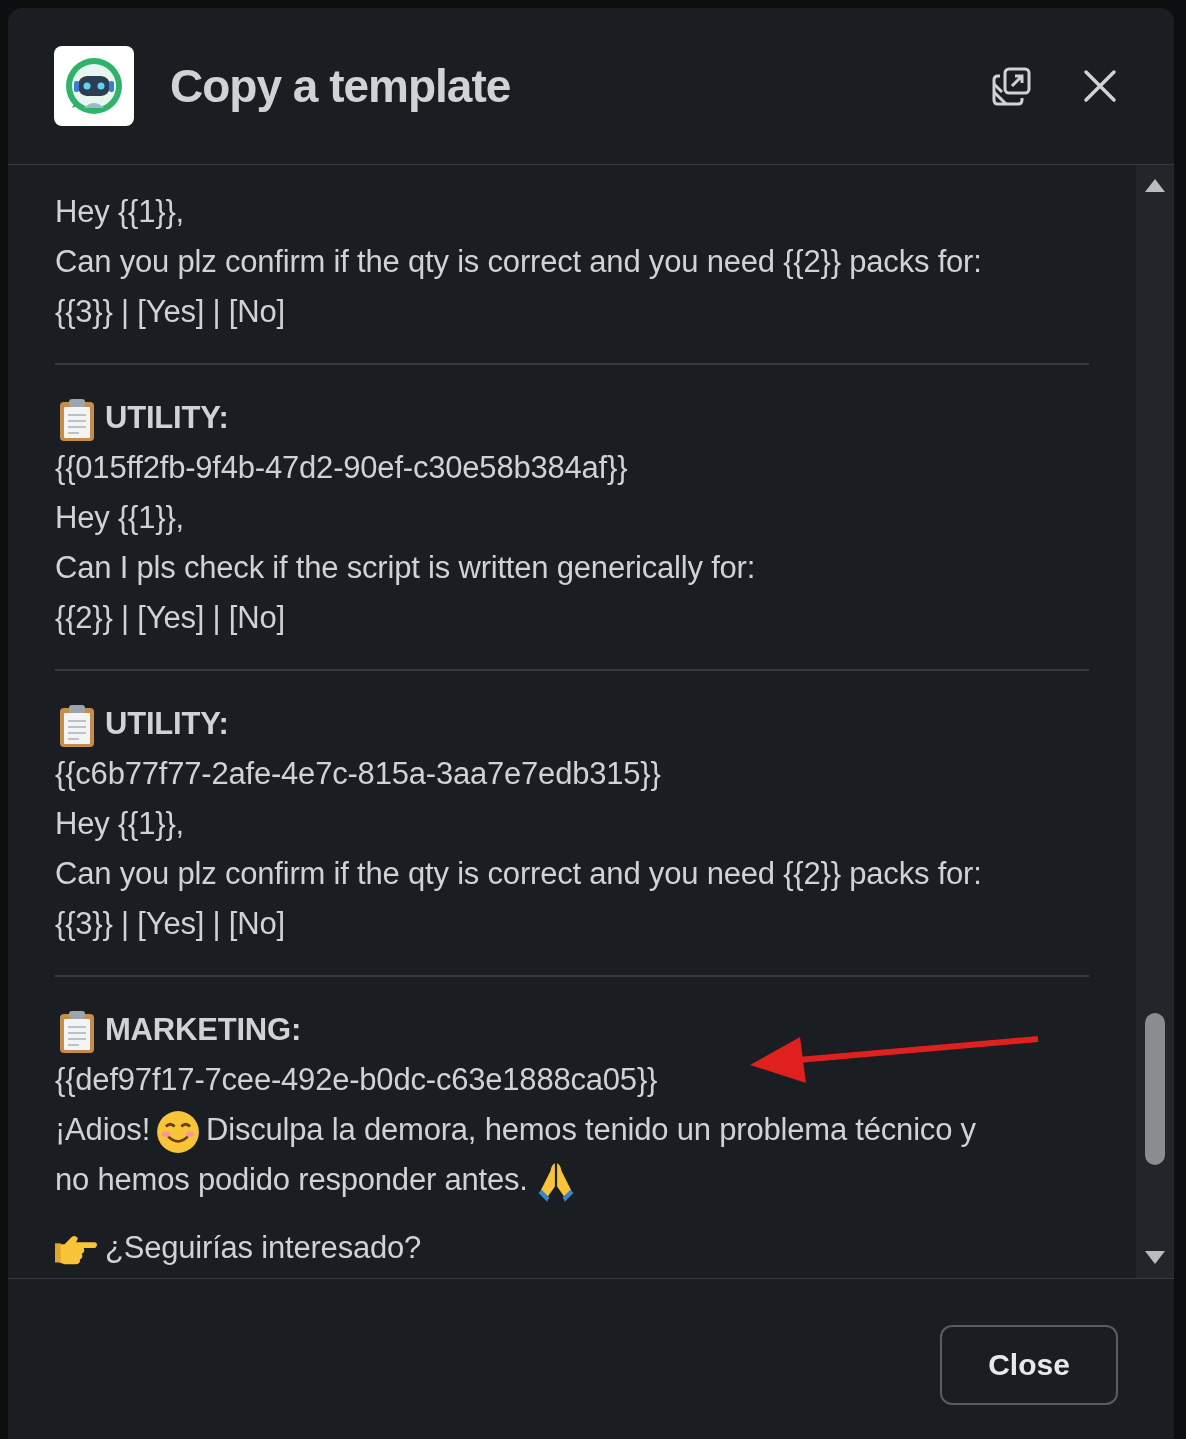 The image size is (1186, 1439). I want to click on template-text: ¡Adios!, so click(103, 1129).